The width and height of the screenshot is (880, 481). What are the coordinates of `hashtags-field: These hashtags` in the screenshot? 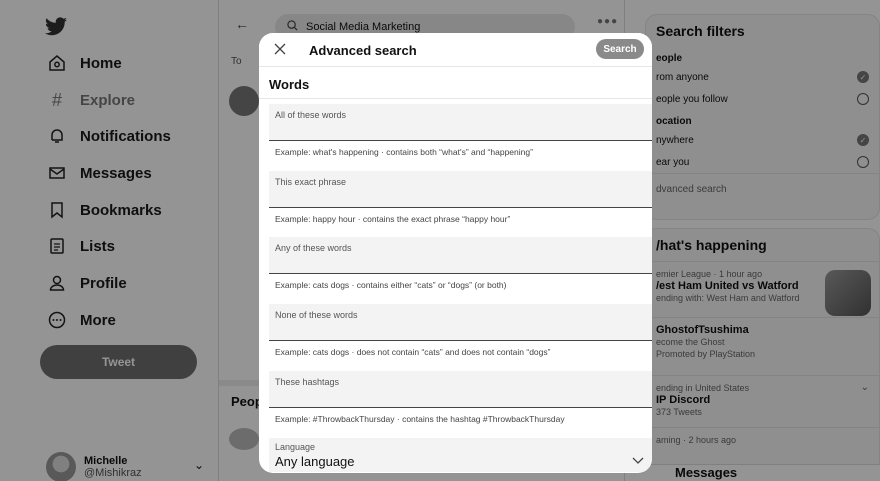 It's located at (460, 389).